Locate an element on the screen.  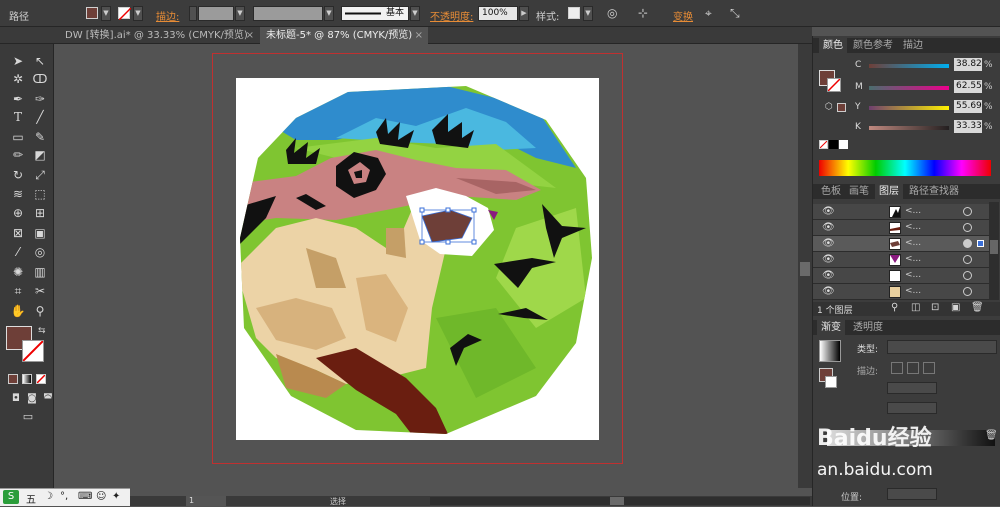
recolor-icon: ◎ is located at coordinates (612, 13).